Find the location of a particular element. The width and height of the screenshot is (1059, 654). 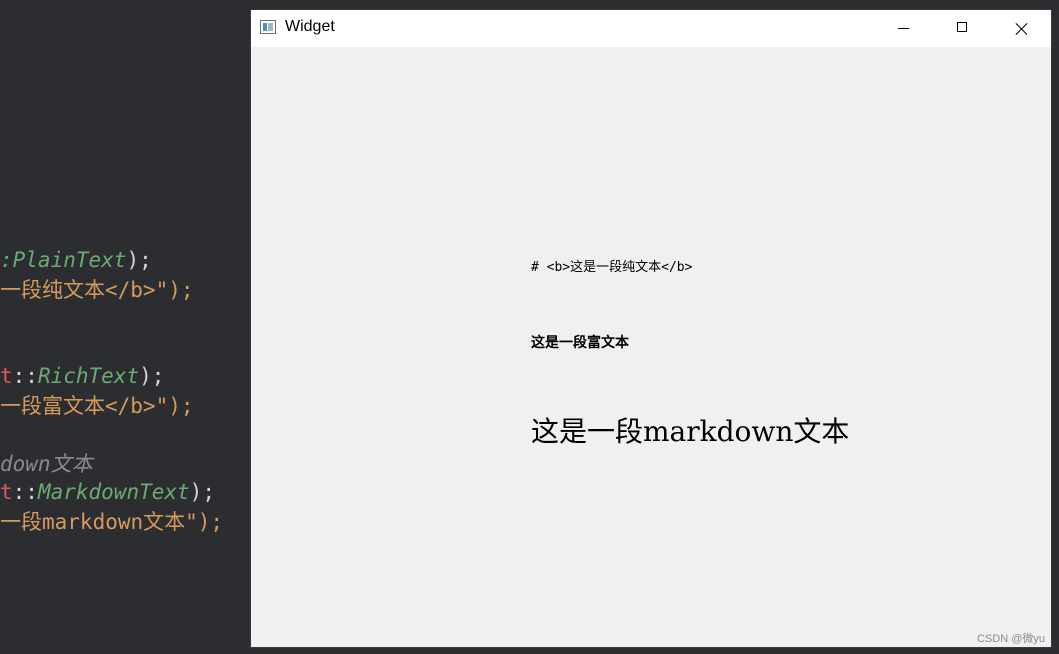

code-line: down文本 is located at coordinates (46, 463).